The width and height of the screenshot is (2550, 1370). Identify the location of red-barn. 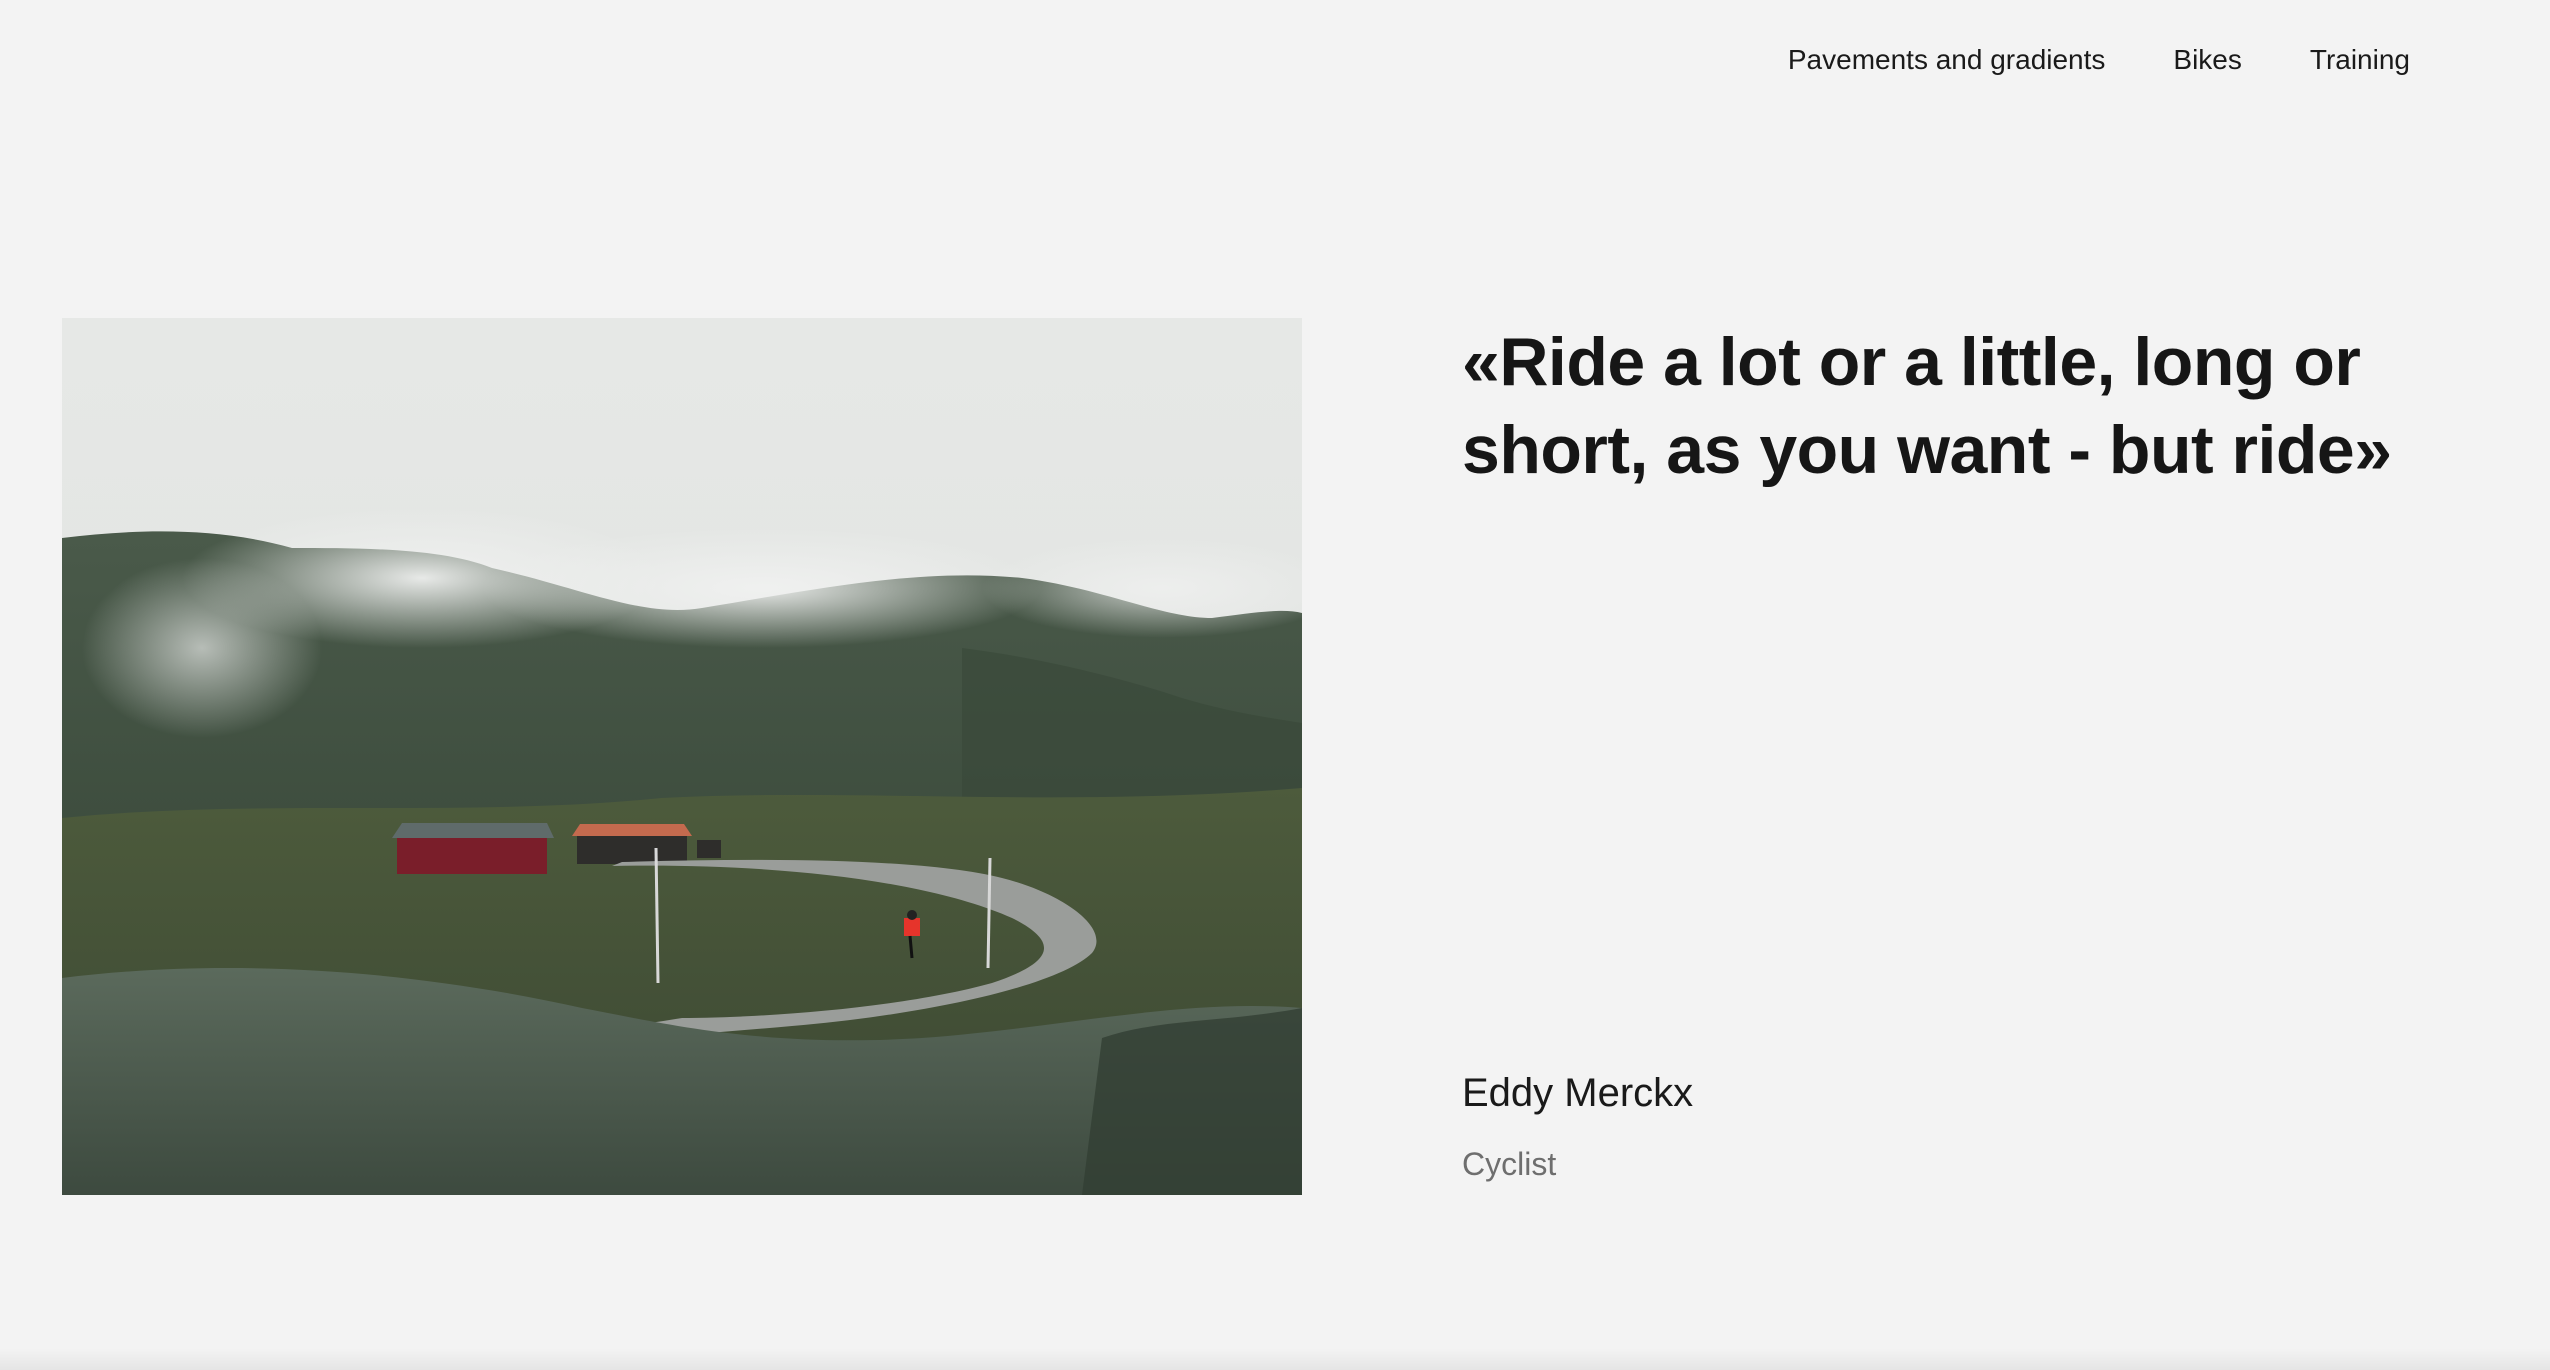
(473, 848).